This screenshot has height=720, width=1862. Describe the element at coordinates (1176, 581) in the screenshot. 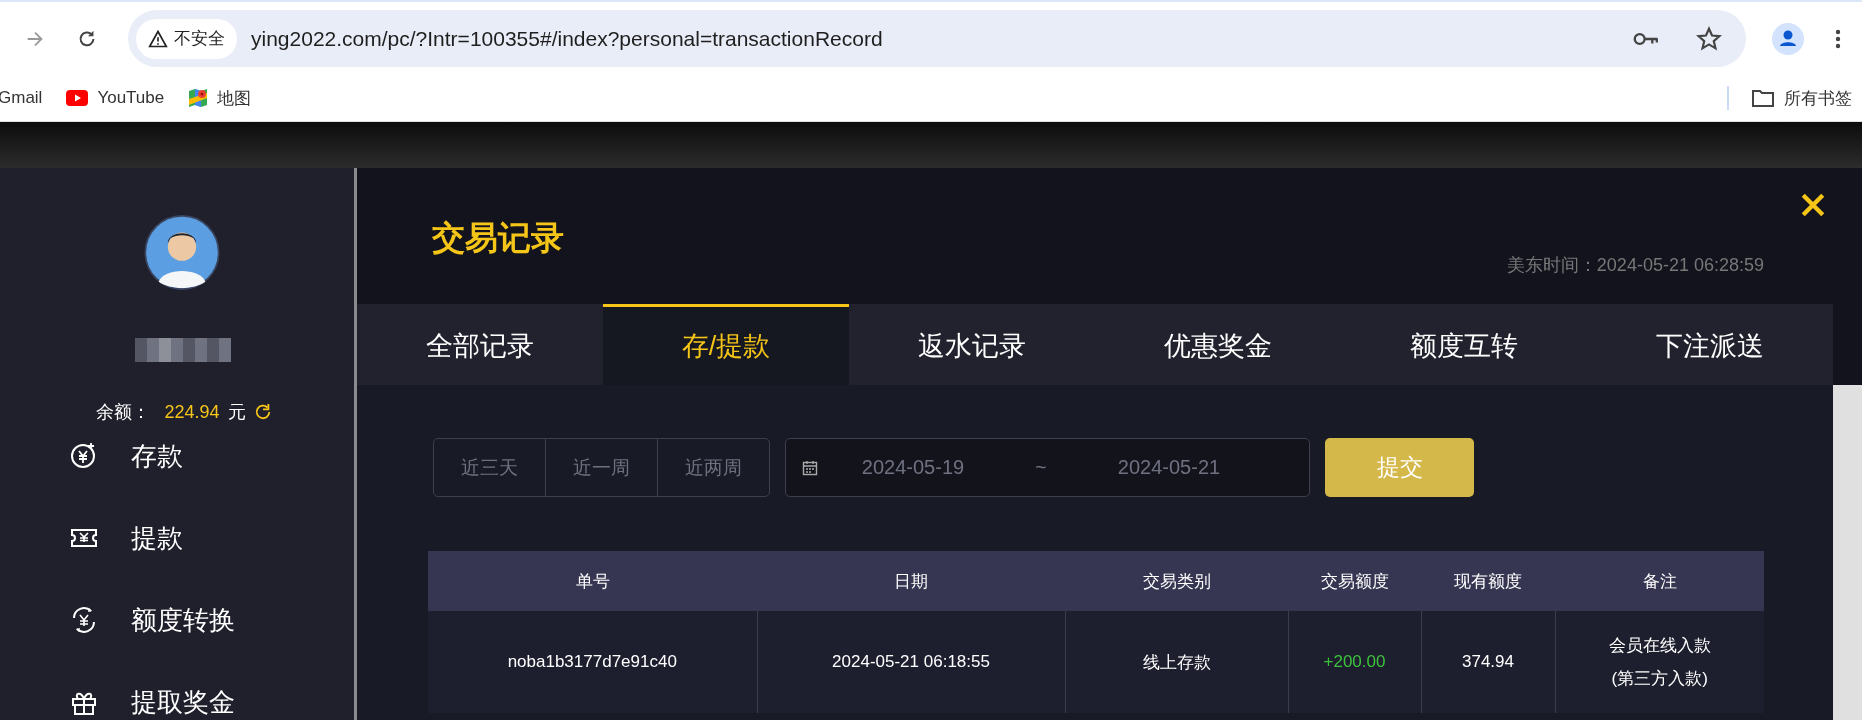

I see `column-header: 交易类别` at that location.